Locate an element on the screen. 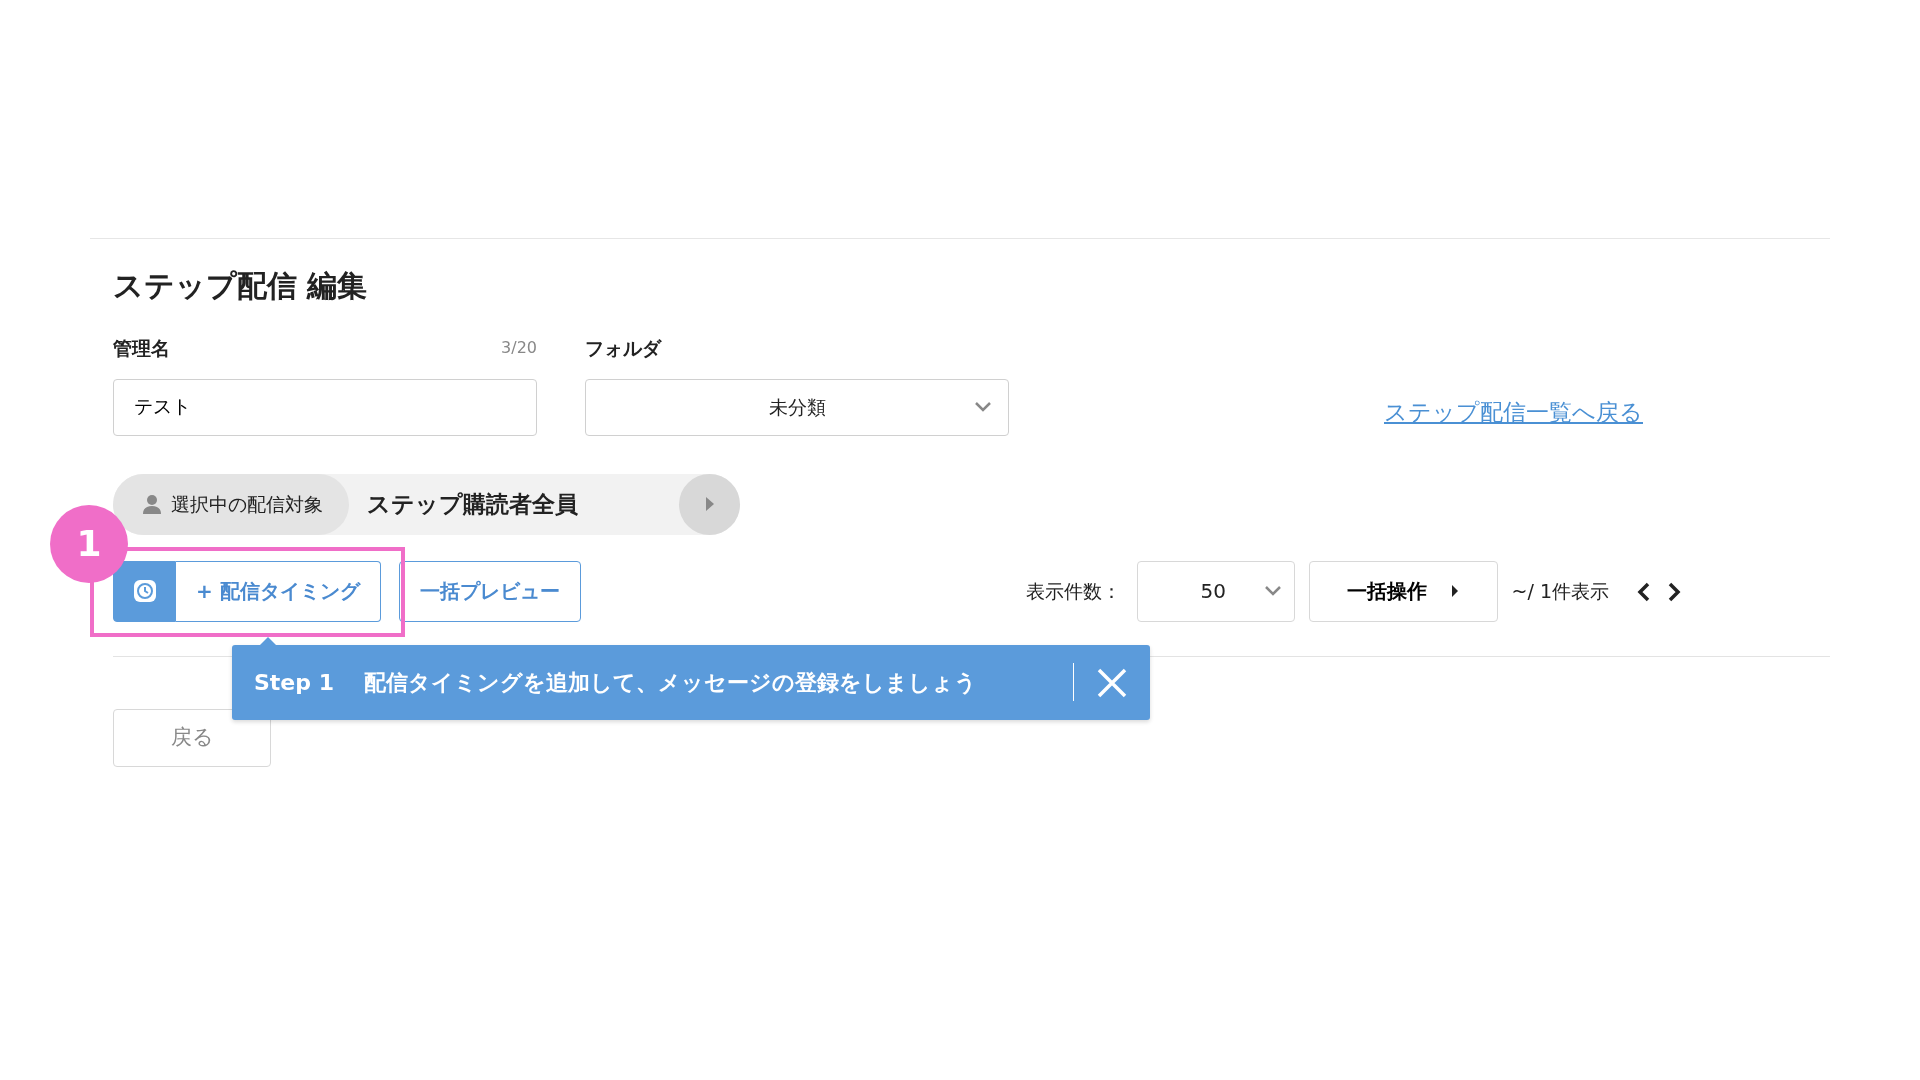 This screenshot has height=1080, width=1920. range-text: ~/ 1件表示 is located at coordinates (1560, 591).